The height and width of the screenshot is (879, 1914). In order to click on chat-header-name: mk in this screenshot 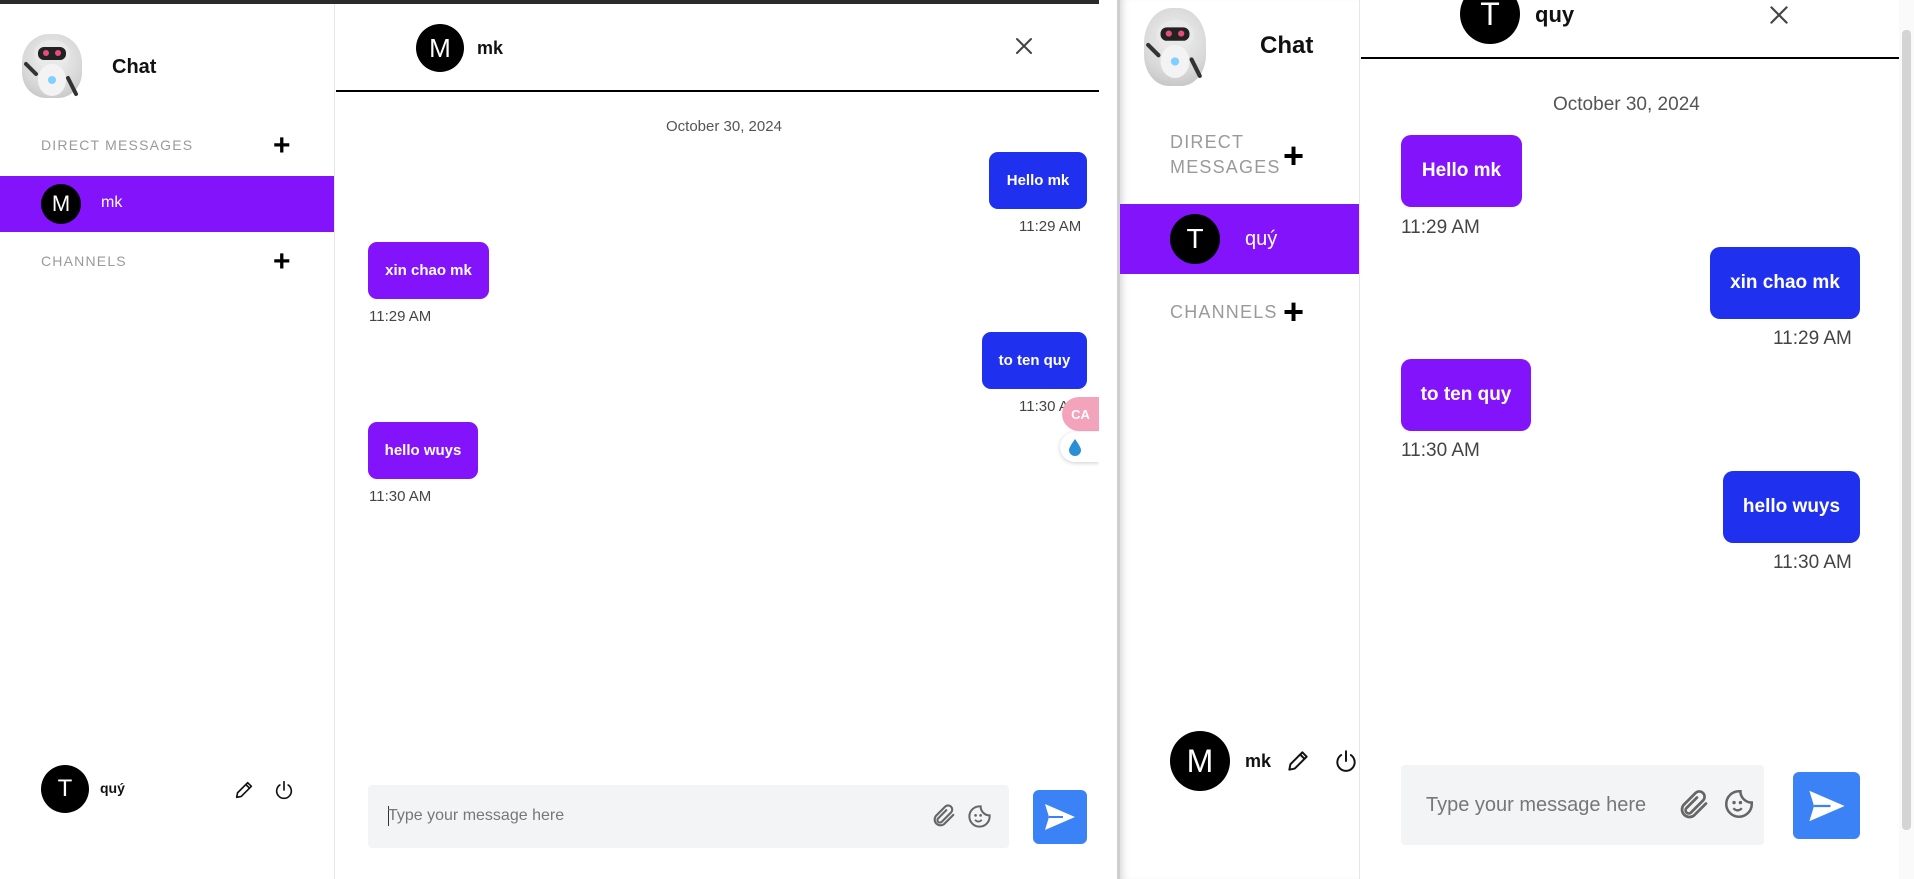, I will do `click(490, 48)`.